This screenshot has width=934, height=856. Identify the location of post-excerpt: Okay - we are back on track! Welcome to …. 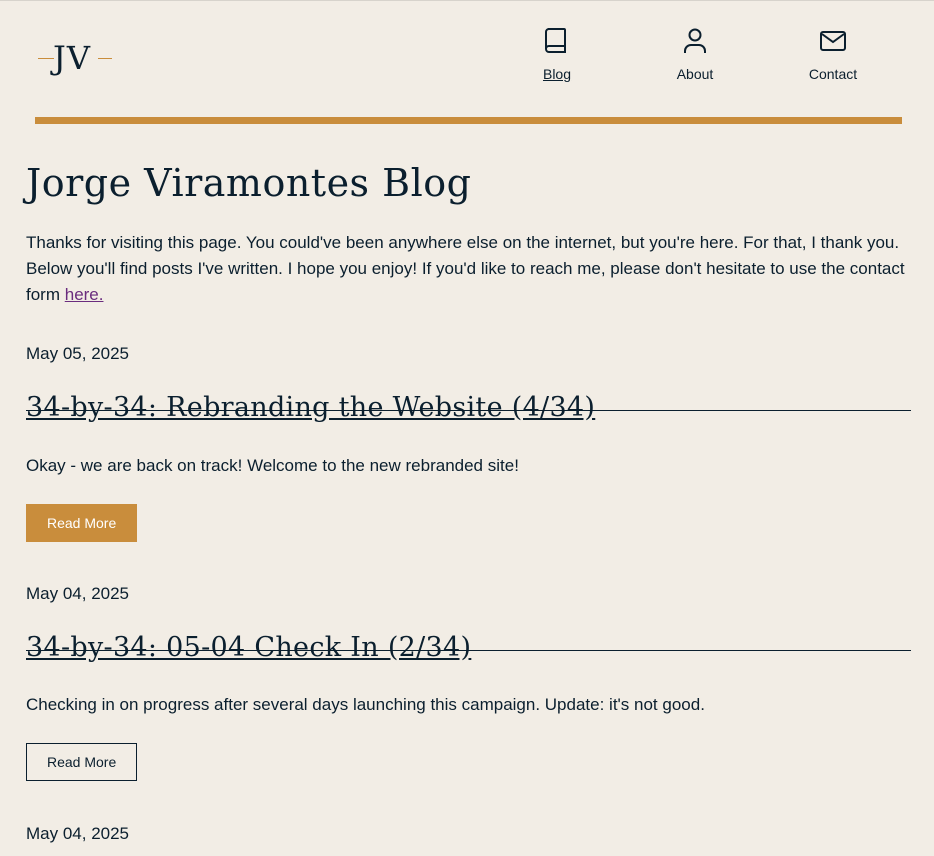
(272, 465).